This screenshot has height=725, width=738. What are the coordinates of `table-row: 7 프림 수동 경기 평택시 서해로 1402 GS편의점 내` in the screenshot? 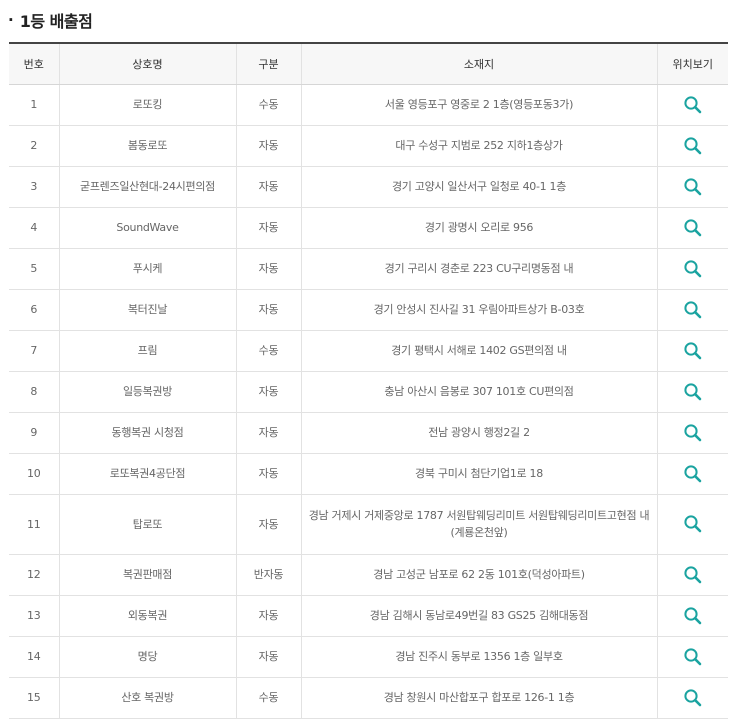 It's located at (368, 351).